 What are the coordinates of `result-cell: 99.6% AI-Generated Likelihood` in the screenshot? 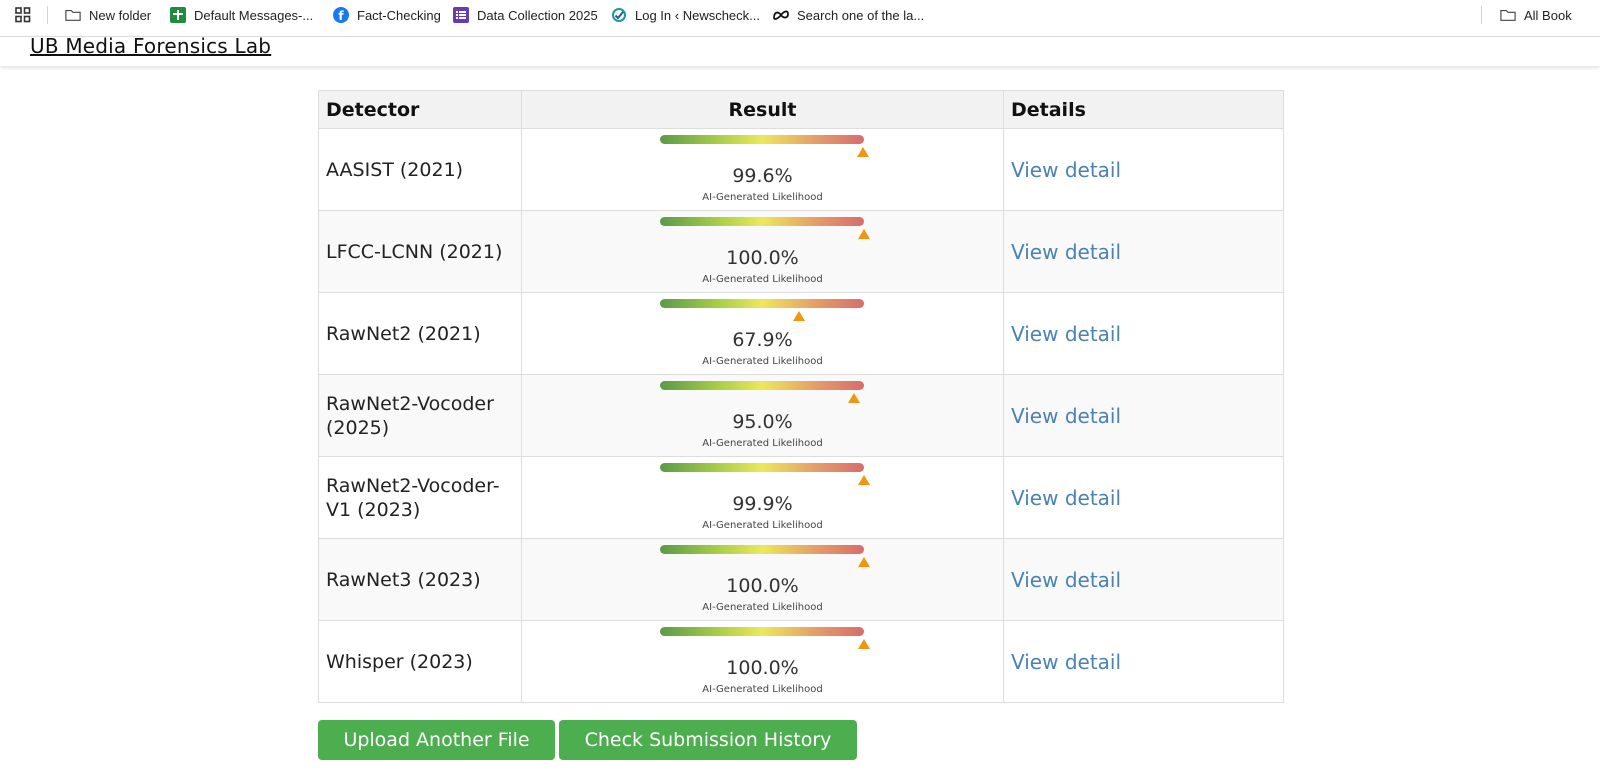 It's located at (762, 169).